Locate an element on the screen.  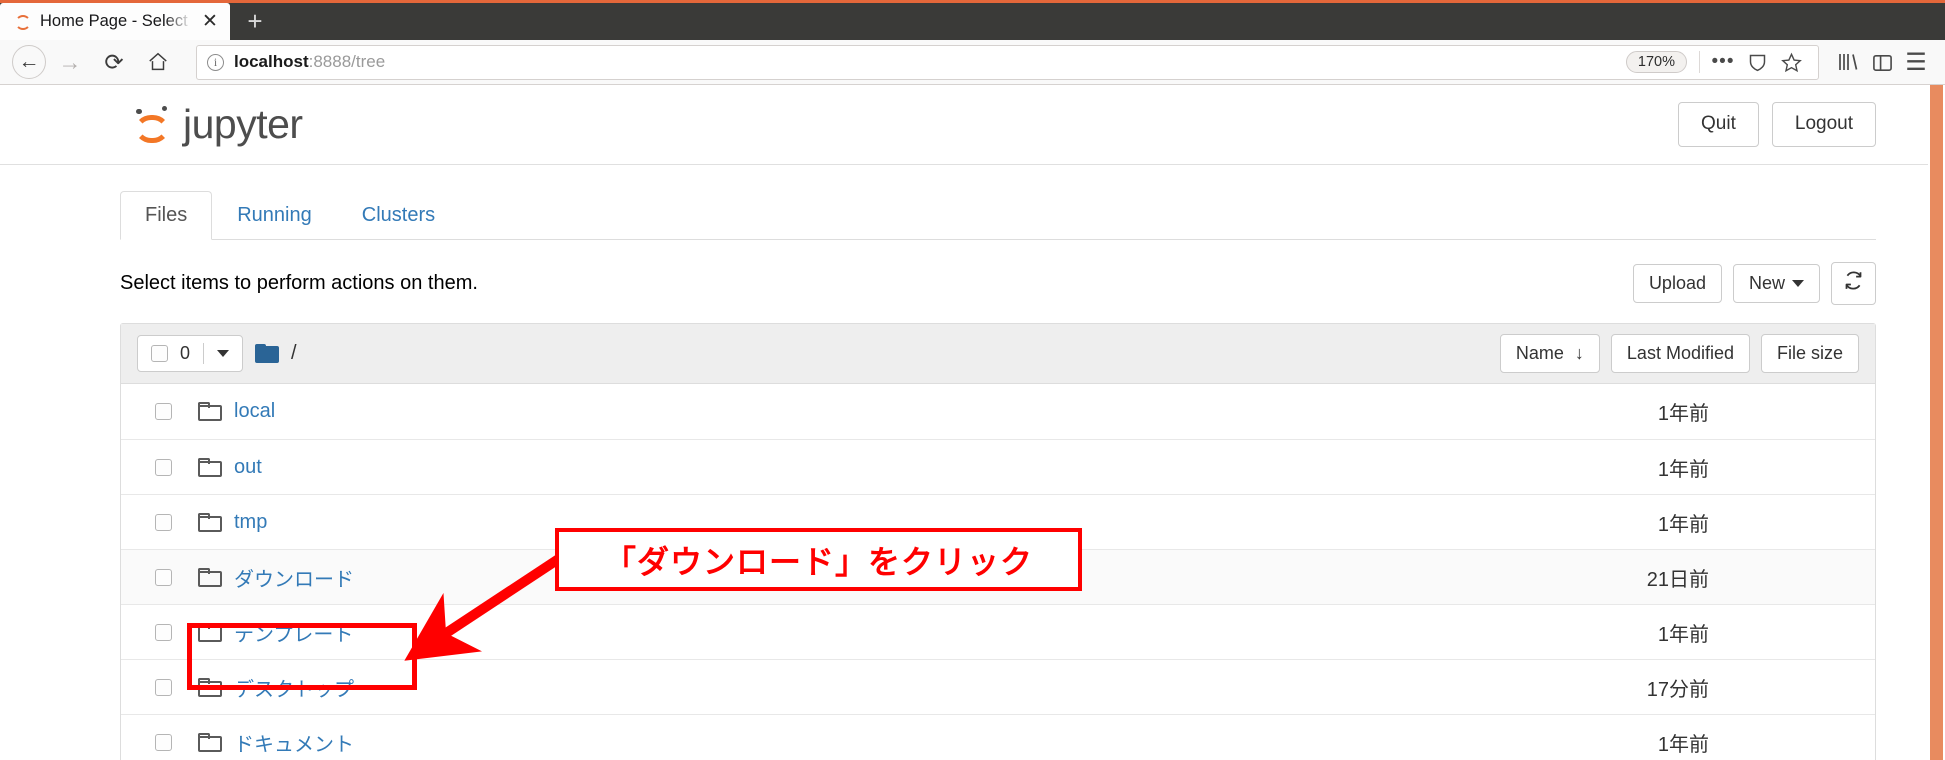
action-buttons: Upload New is located at coordinates (1754, 283).